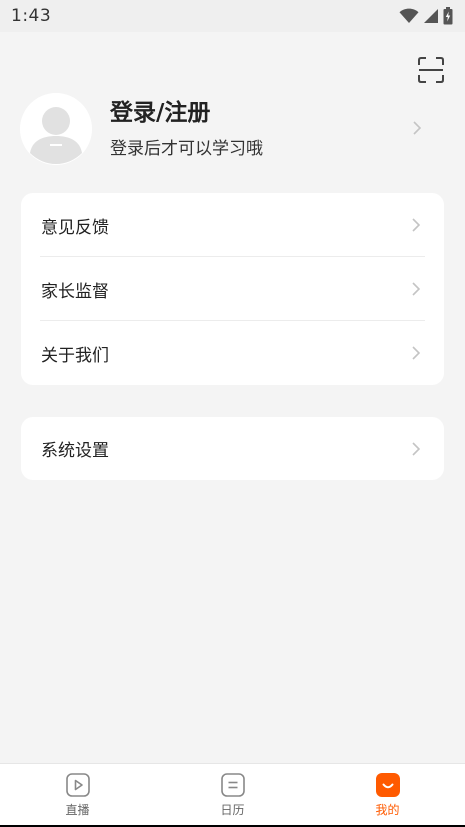 The width and height of the screenshot is (465, 827). I want to click on menu-item-label: 意见反馈, so click(75, 227).